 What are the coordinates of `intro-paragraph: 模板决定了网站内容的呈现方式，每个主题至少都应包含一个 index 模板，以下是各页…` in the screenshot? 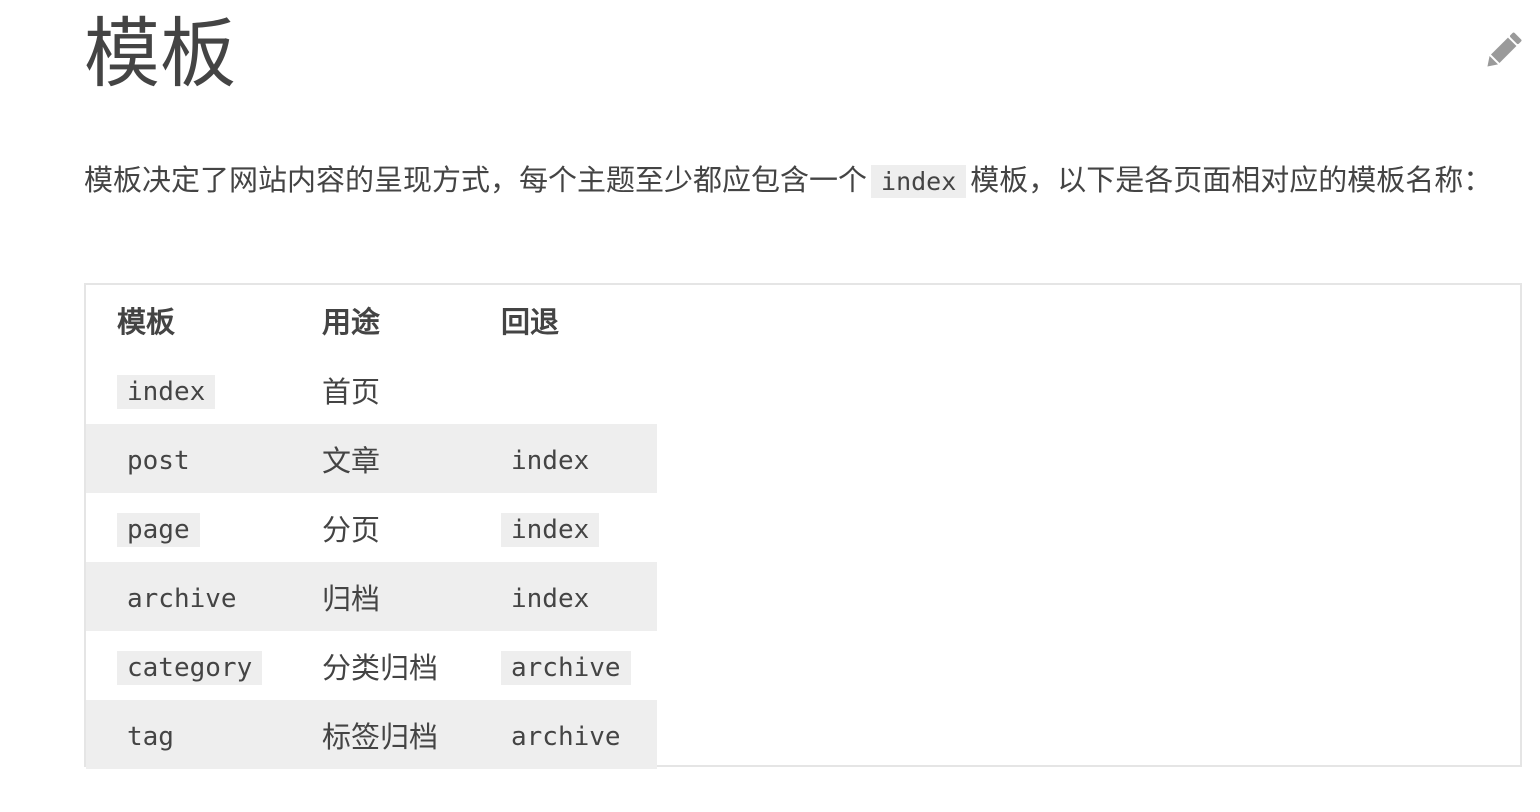 It's located at (794, 181).